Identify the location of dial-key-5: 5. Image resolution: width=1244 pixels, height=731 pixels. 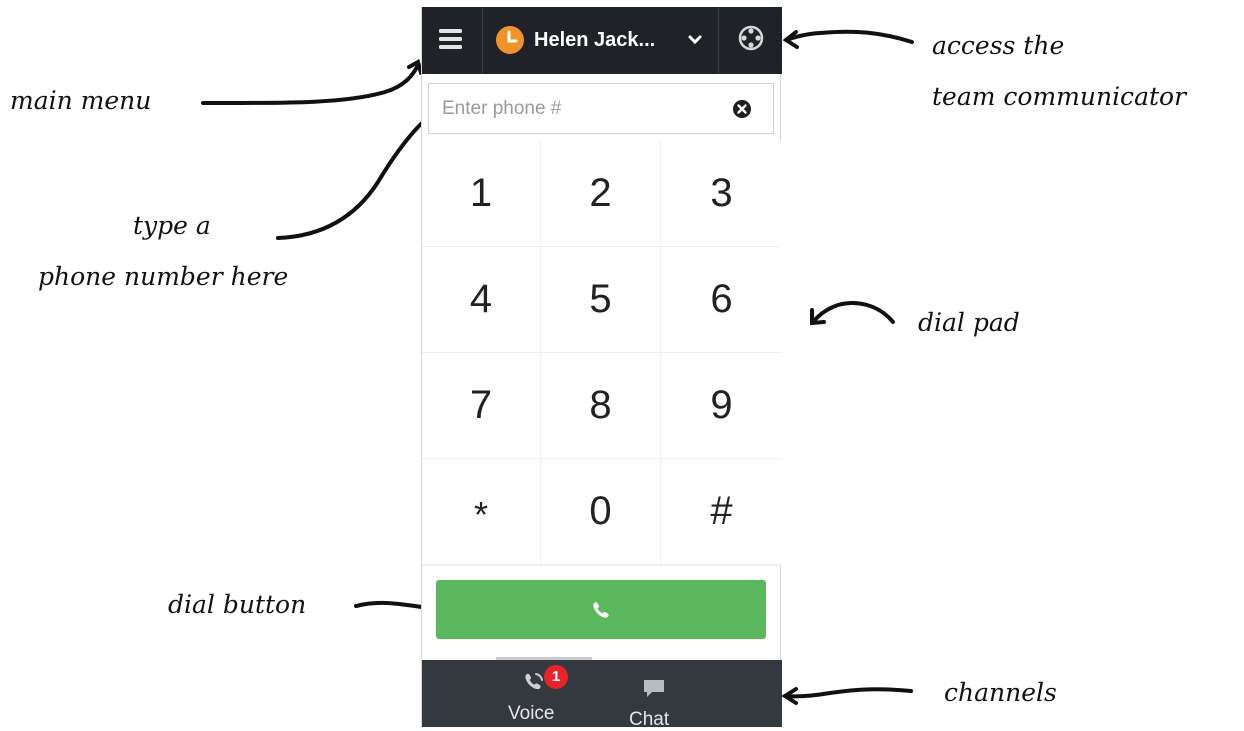
(600, 299).